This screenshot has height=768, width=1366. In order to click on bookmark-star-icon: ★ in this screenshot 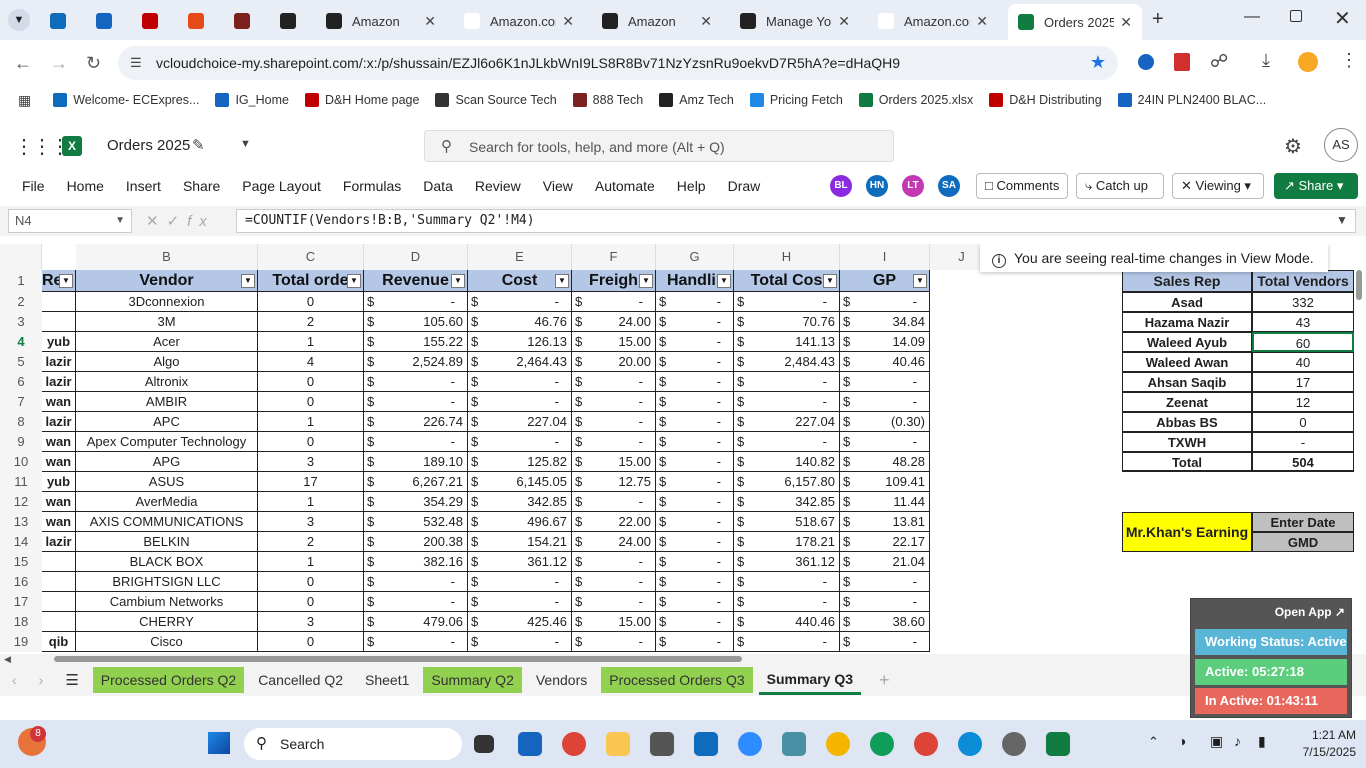, I will do `click(1098, 62)`.